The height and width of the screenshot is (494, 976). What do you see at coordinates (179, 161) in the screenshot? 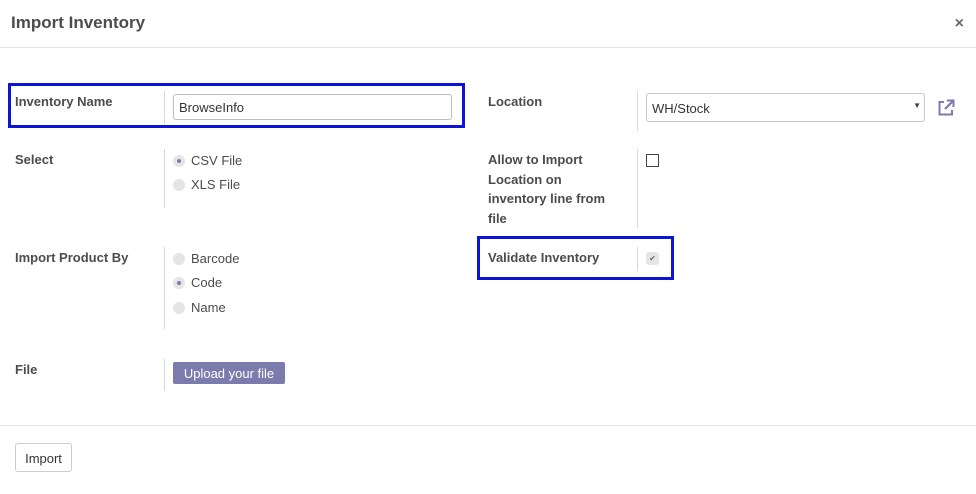
I see `radio-button-csv` at bounding box center [179, 161].